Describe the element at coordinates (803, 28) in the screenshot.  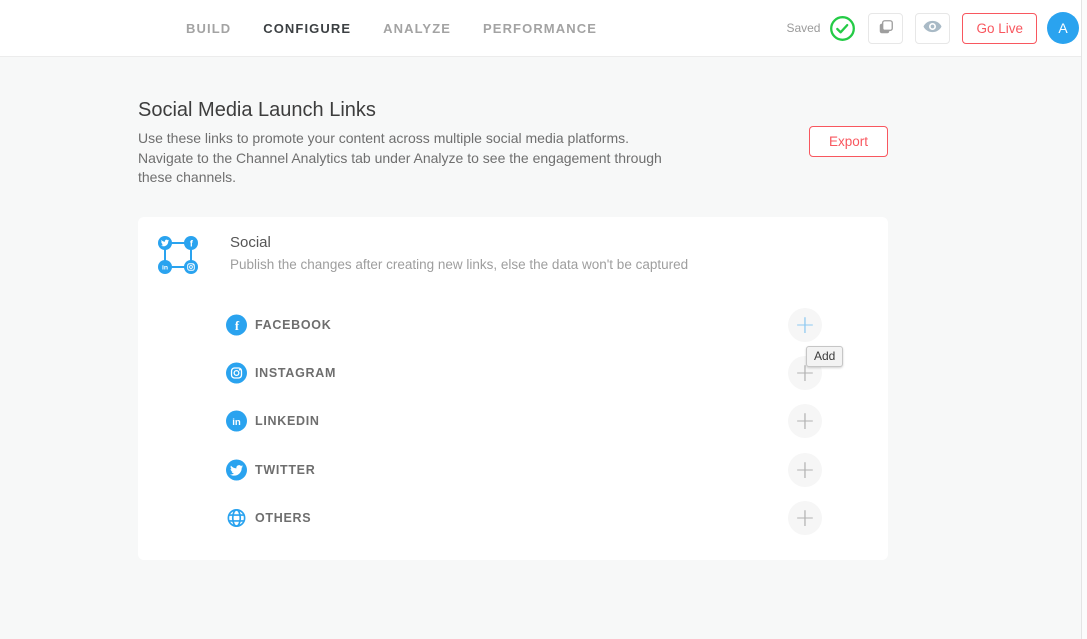
I see `saved-status-label: Saved` at that location.